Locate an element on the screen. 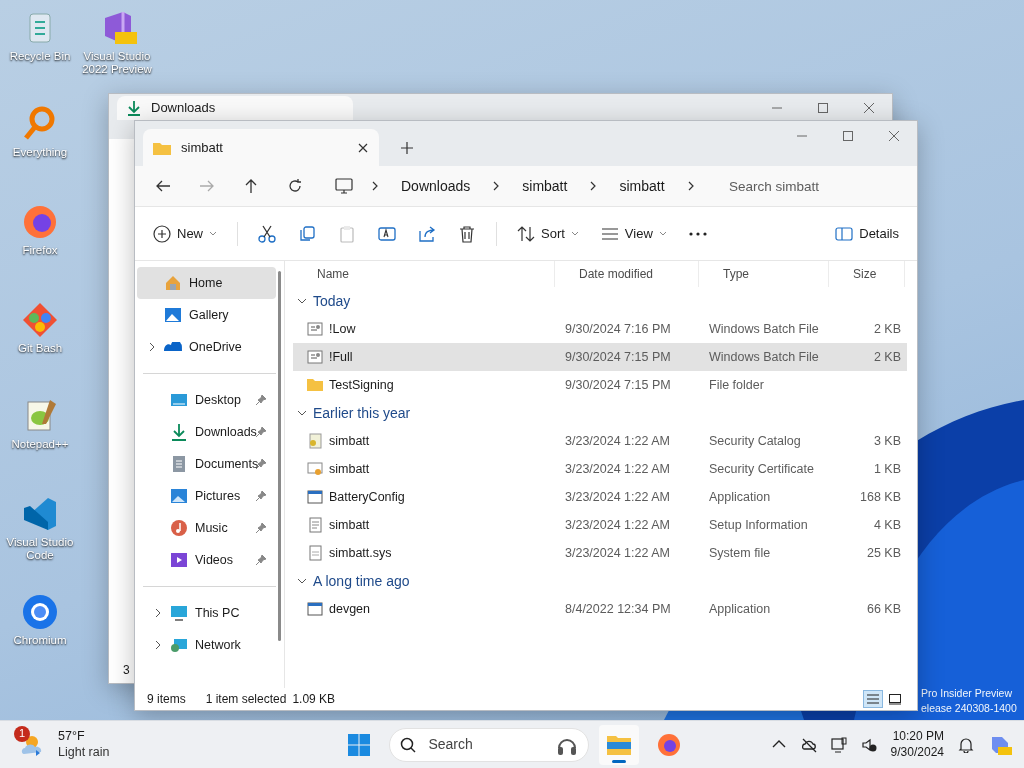  add-tab-icon is located at coordinates (407, 148).